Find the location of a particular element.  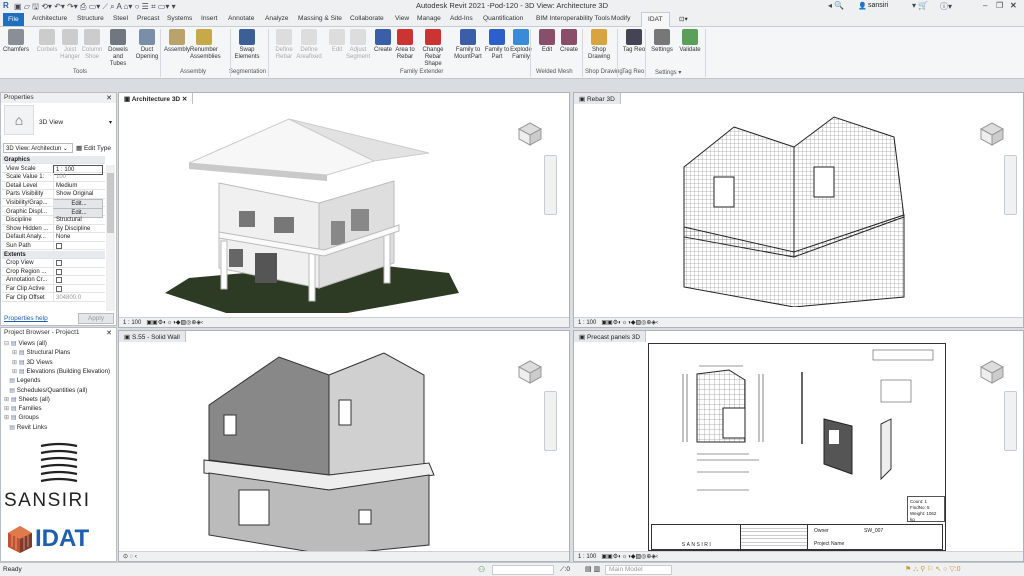

tab-collaborate: Collaborate is located at coordinates (367, 18).